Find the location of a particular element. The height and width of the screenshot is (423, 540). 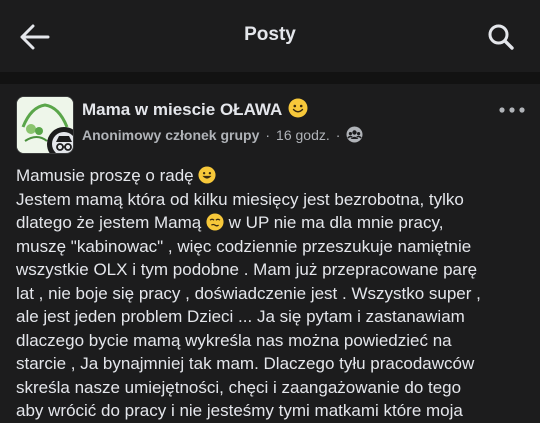

group-name: Mama w miescie OŁAWA is located at coordinates (195, 110).